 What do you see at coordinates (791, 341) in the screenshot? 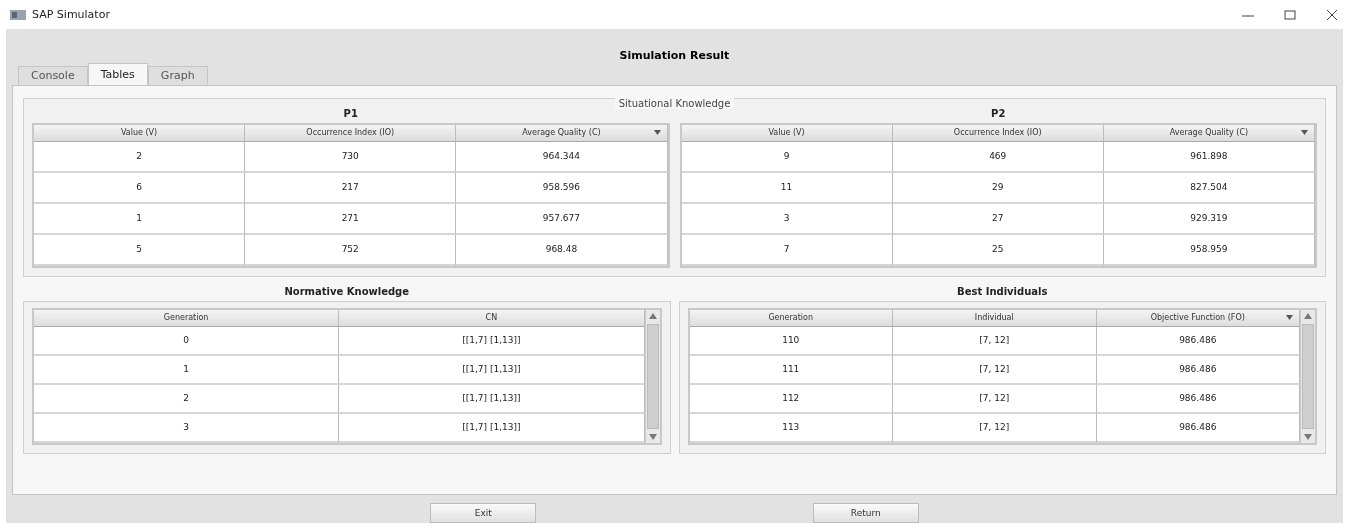
I see `table-cell: 110` at bounding box center [791, 341].